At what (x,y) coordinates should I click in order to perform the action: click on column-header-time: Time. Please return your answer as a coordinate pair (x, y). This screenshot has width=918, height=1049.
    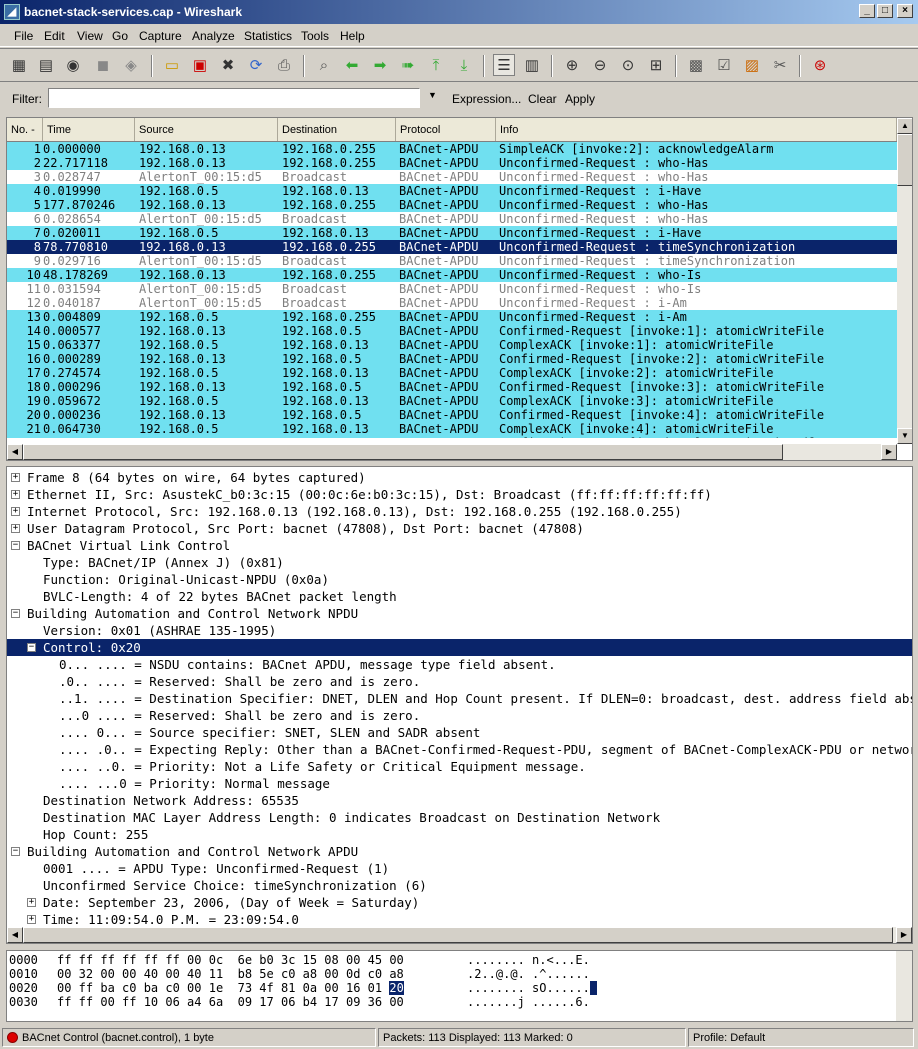
    Looking at the image, I should click on (89, 129).